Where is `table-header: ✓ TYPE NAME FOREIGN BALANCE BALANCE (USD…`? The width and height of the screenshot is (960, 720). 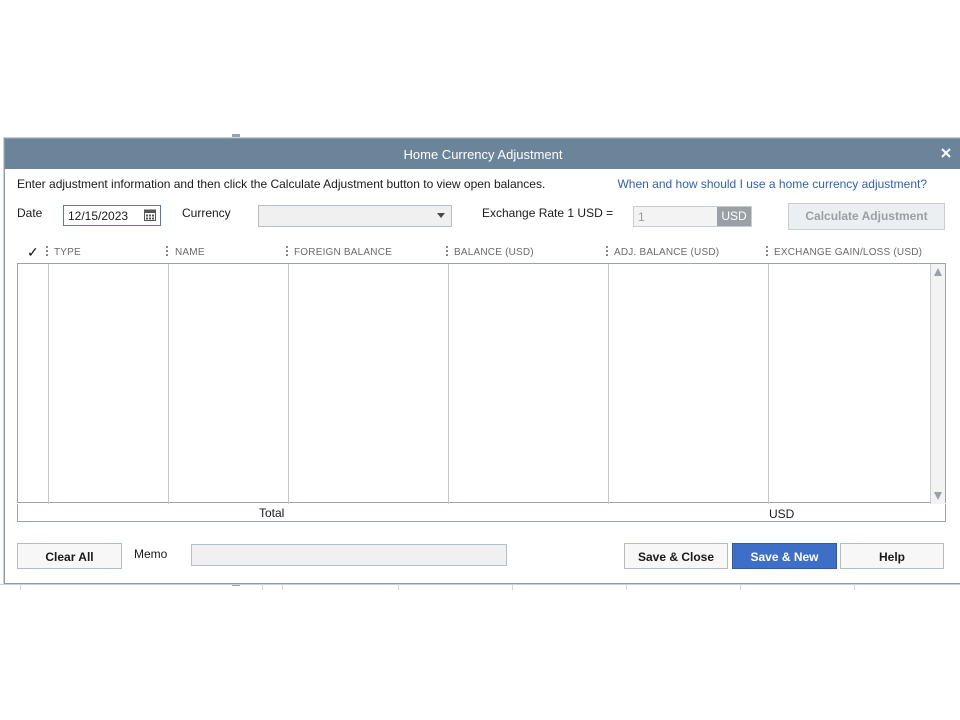
table-header: ✓ TYPE NAME FOREIGN BALANCE BALANCE (USD… is located at coordinates (481, 253).